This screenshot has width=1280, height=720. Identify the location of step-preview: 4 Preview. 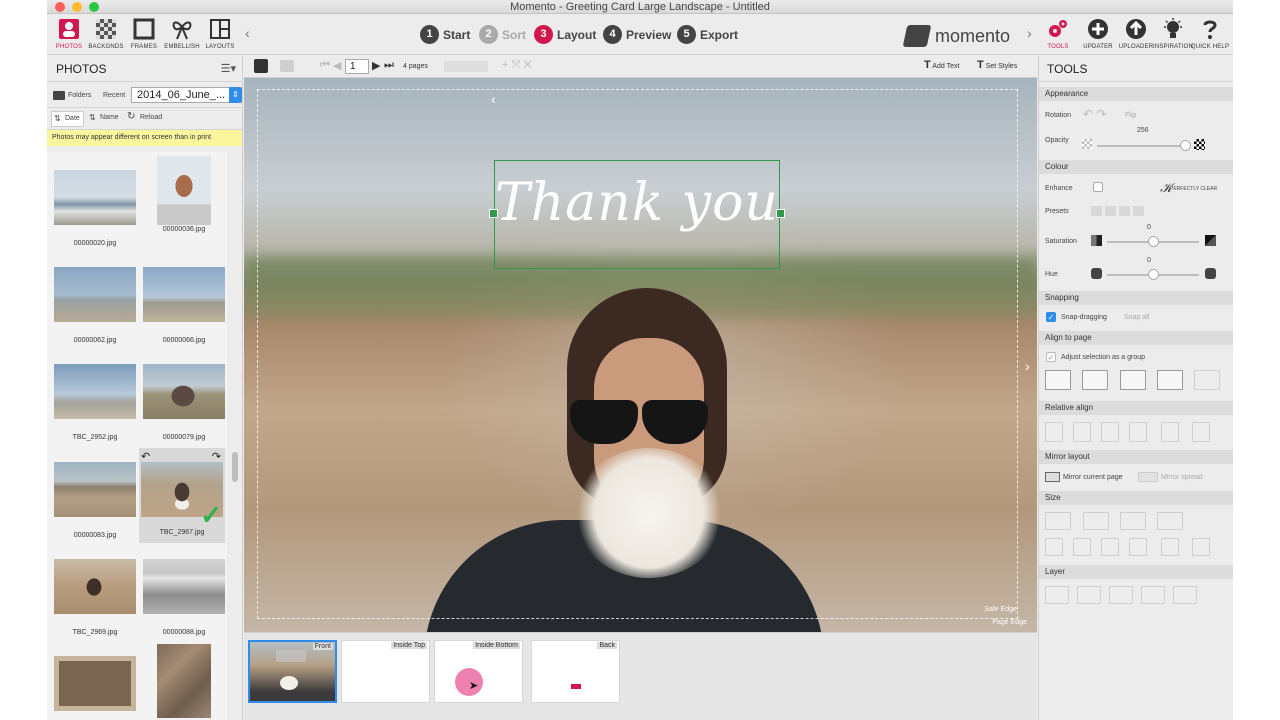
(637, 34).